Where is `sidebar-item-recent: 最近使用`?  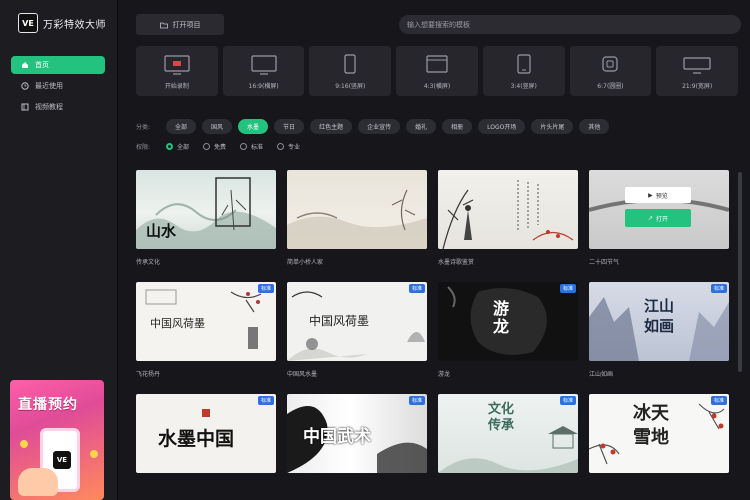 sidebar-item-recent: 最近使用 is located at coordinates (58, 86).